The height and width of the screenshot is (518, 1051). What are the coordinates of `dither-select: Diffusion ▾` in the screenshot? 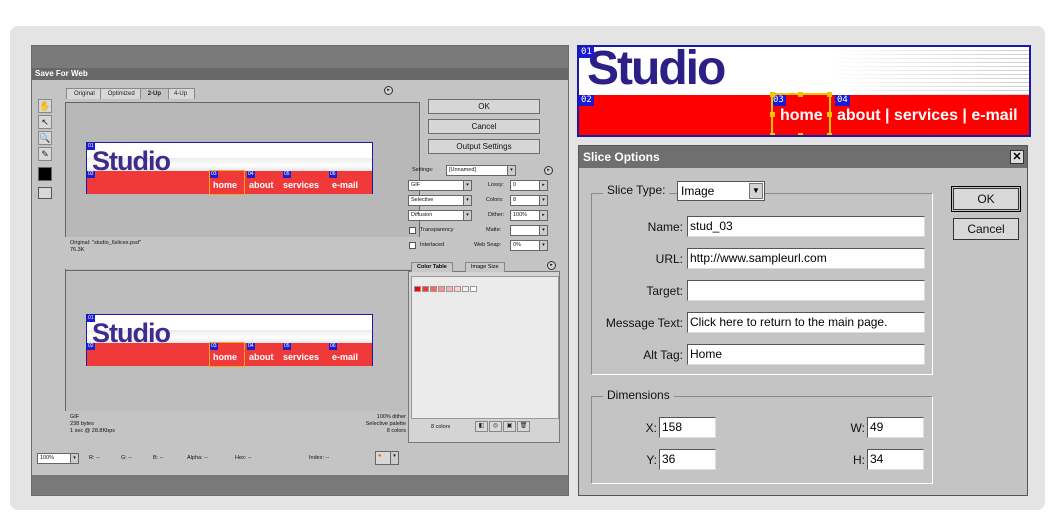 It's located at (440, 215).